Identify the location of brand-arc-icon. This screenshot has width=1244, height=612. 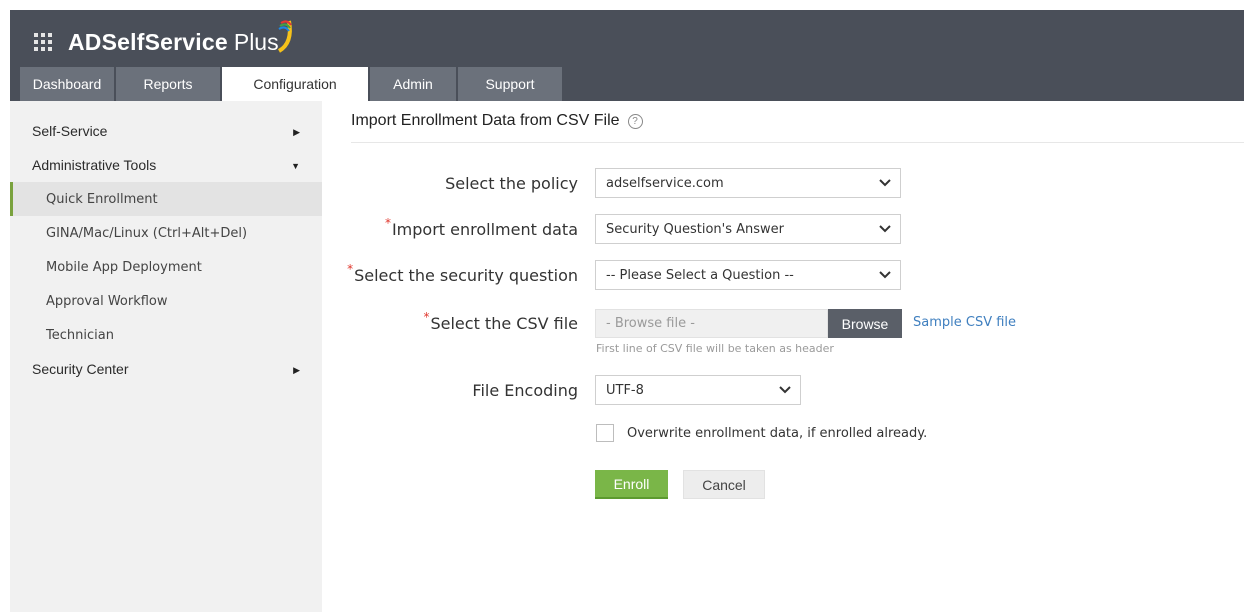
(284, 36).